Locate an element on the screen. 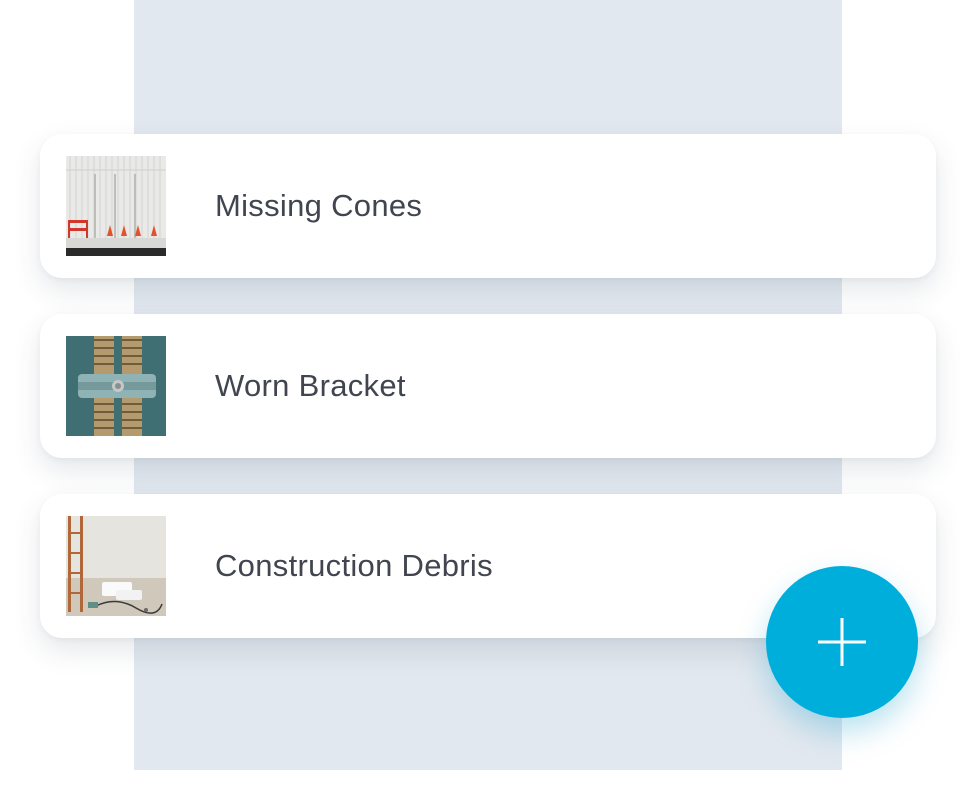 The height and width of the screenshot is (786, 976). bracket-thumbnail is located at coordinates (116, 386).